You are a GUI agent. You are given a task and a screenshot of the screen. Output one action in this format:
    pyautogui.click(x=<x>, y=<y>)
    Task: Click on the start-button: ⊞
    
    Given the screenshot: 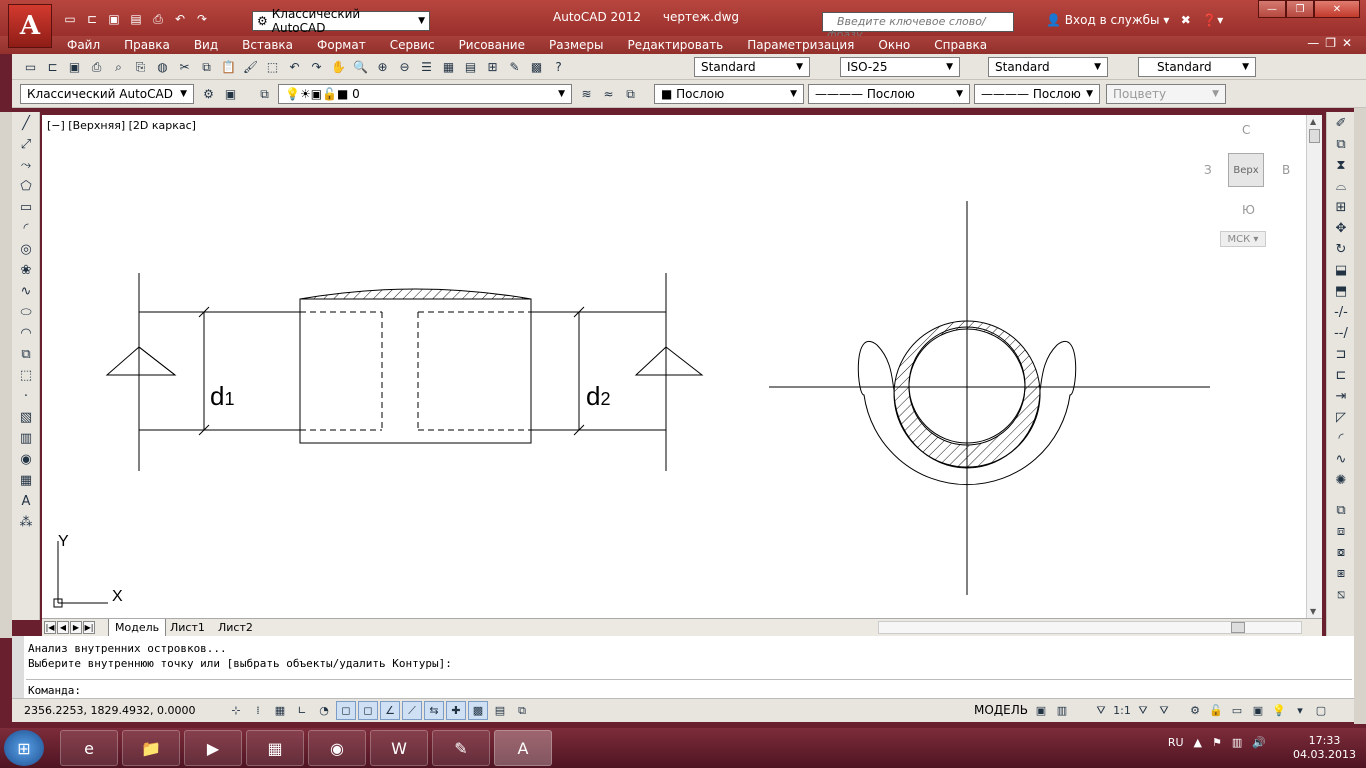 What is the action you would take?
    pyautogui.click(x=24, y=748)
    